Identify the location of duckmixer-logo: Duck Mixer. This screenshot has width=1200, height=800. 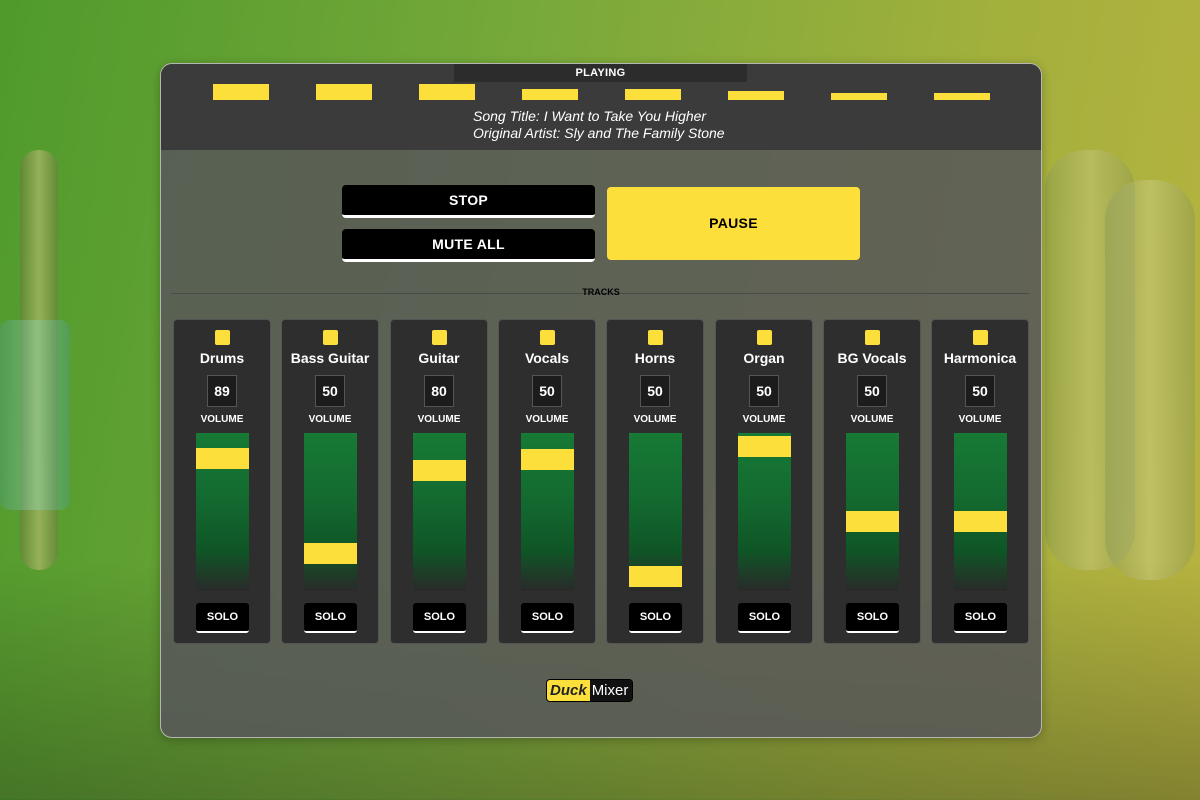
(590, 690).